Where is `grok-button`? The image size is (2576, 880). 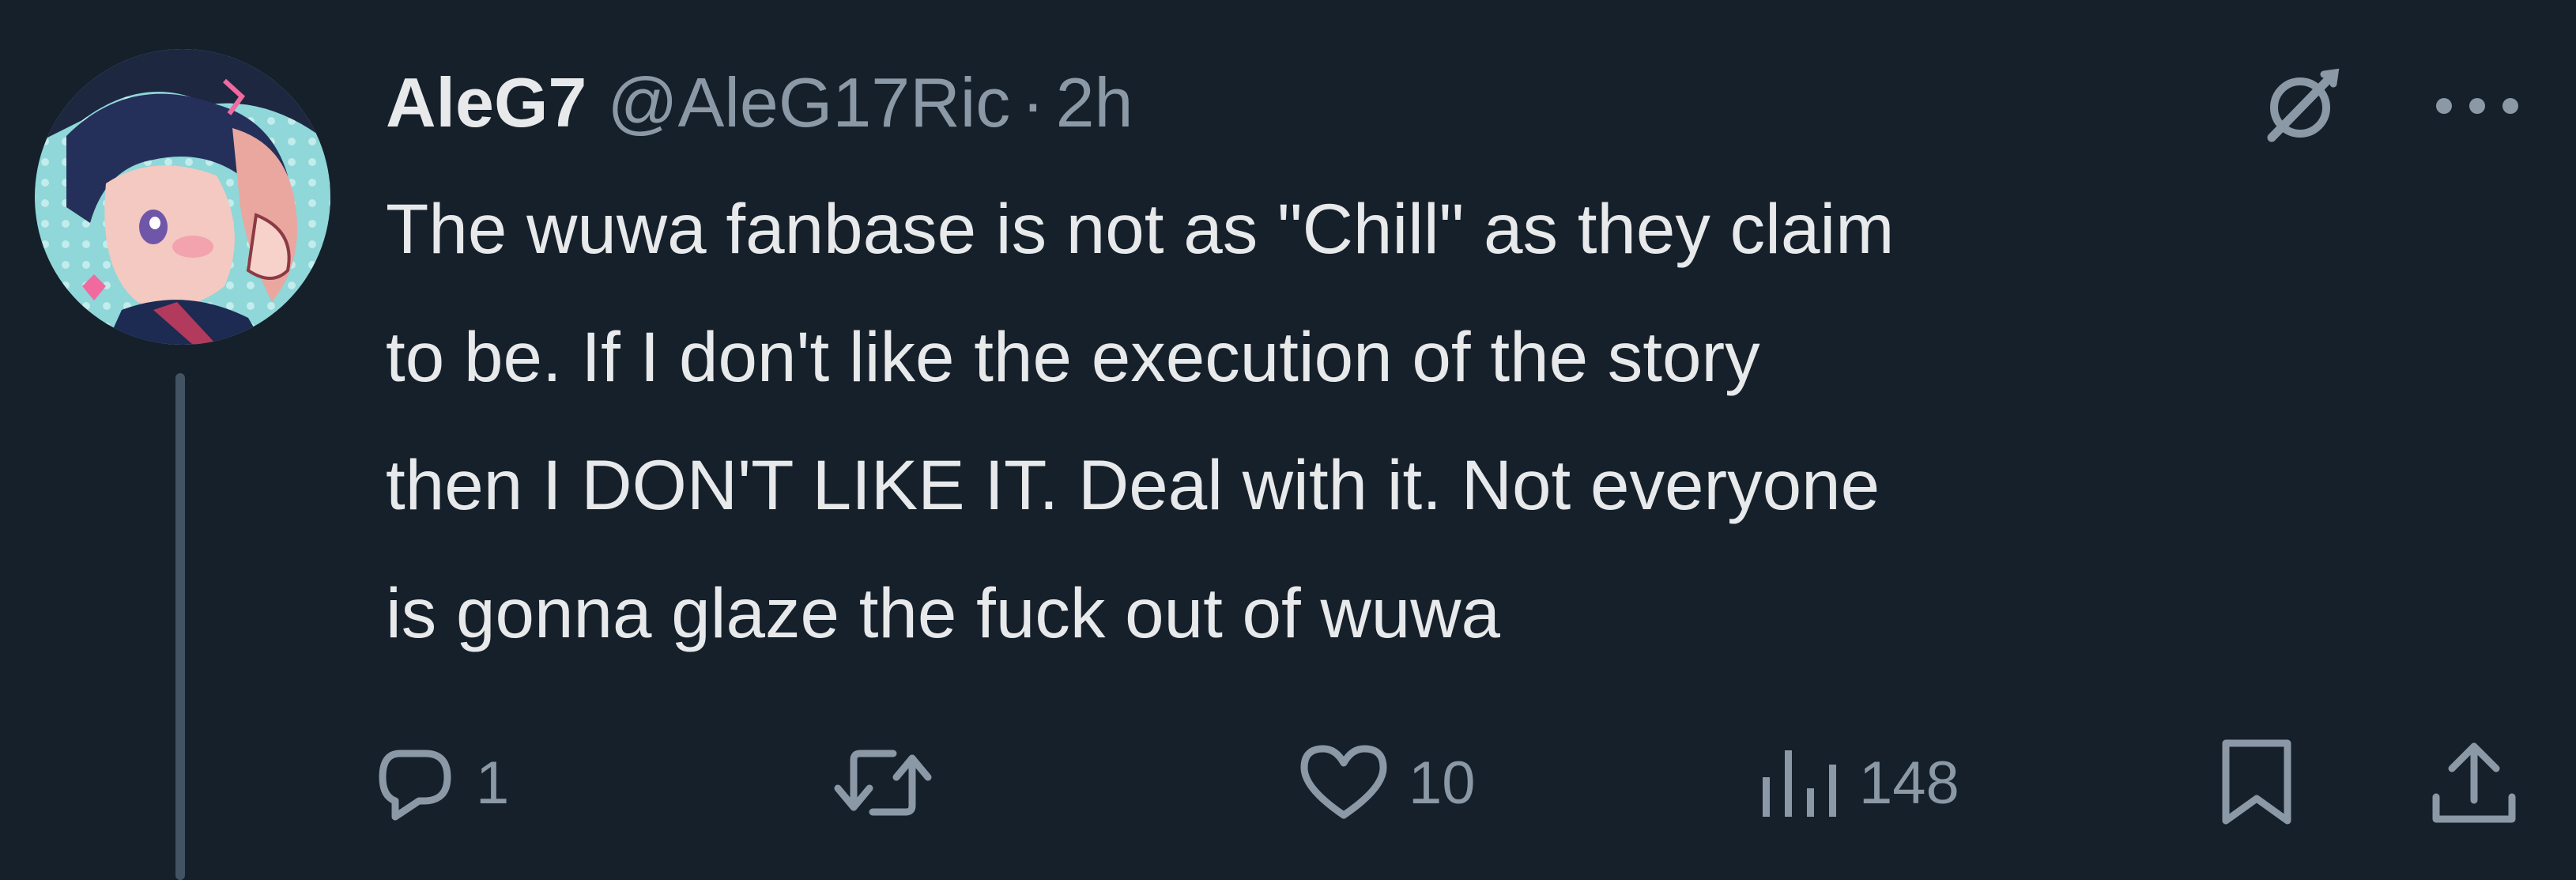
grok-button is located at coordinates (2301, 106).